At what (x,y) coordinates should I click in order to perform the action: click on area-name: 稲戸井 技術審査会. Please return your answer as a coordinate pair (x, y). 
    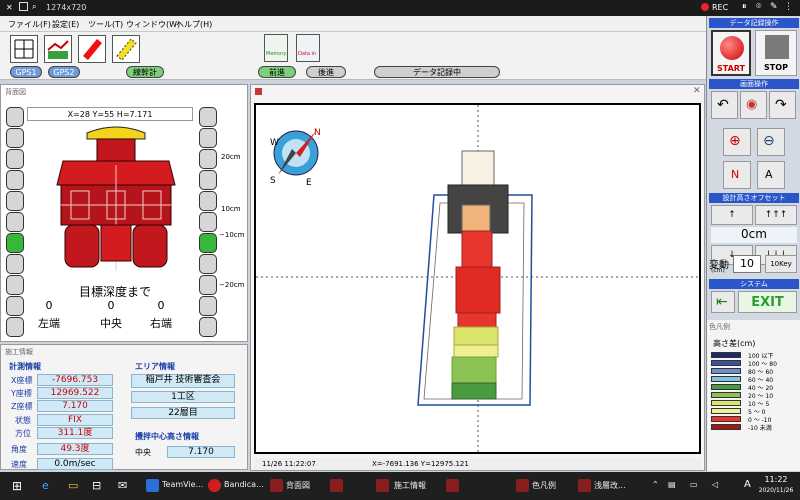
    Looking at the image, I should click on (183, 381).